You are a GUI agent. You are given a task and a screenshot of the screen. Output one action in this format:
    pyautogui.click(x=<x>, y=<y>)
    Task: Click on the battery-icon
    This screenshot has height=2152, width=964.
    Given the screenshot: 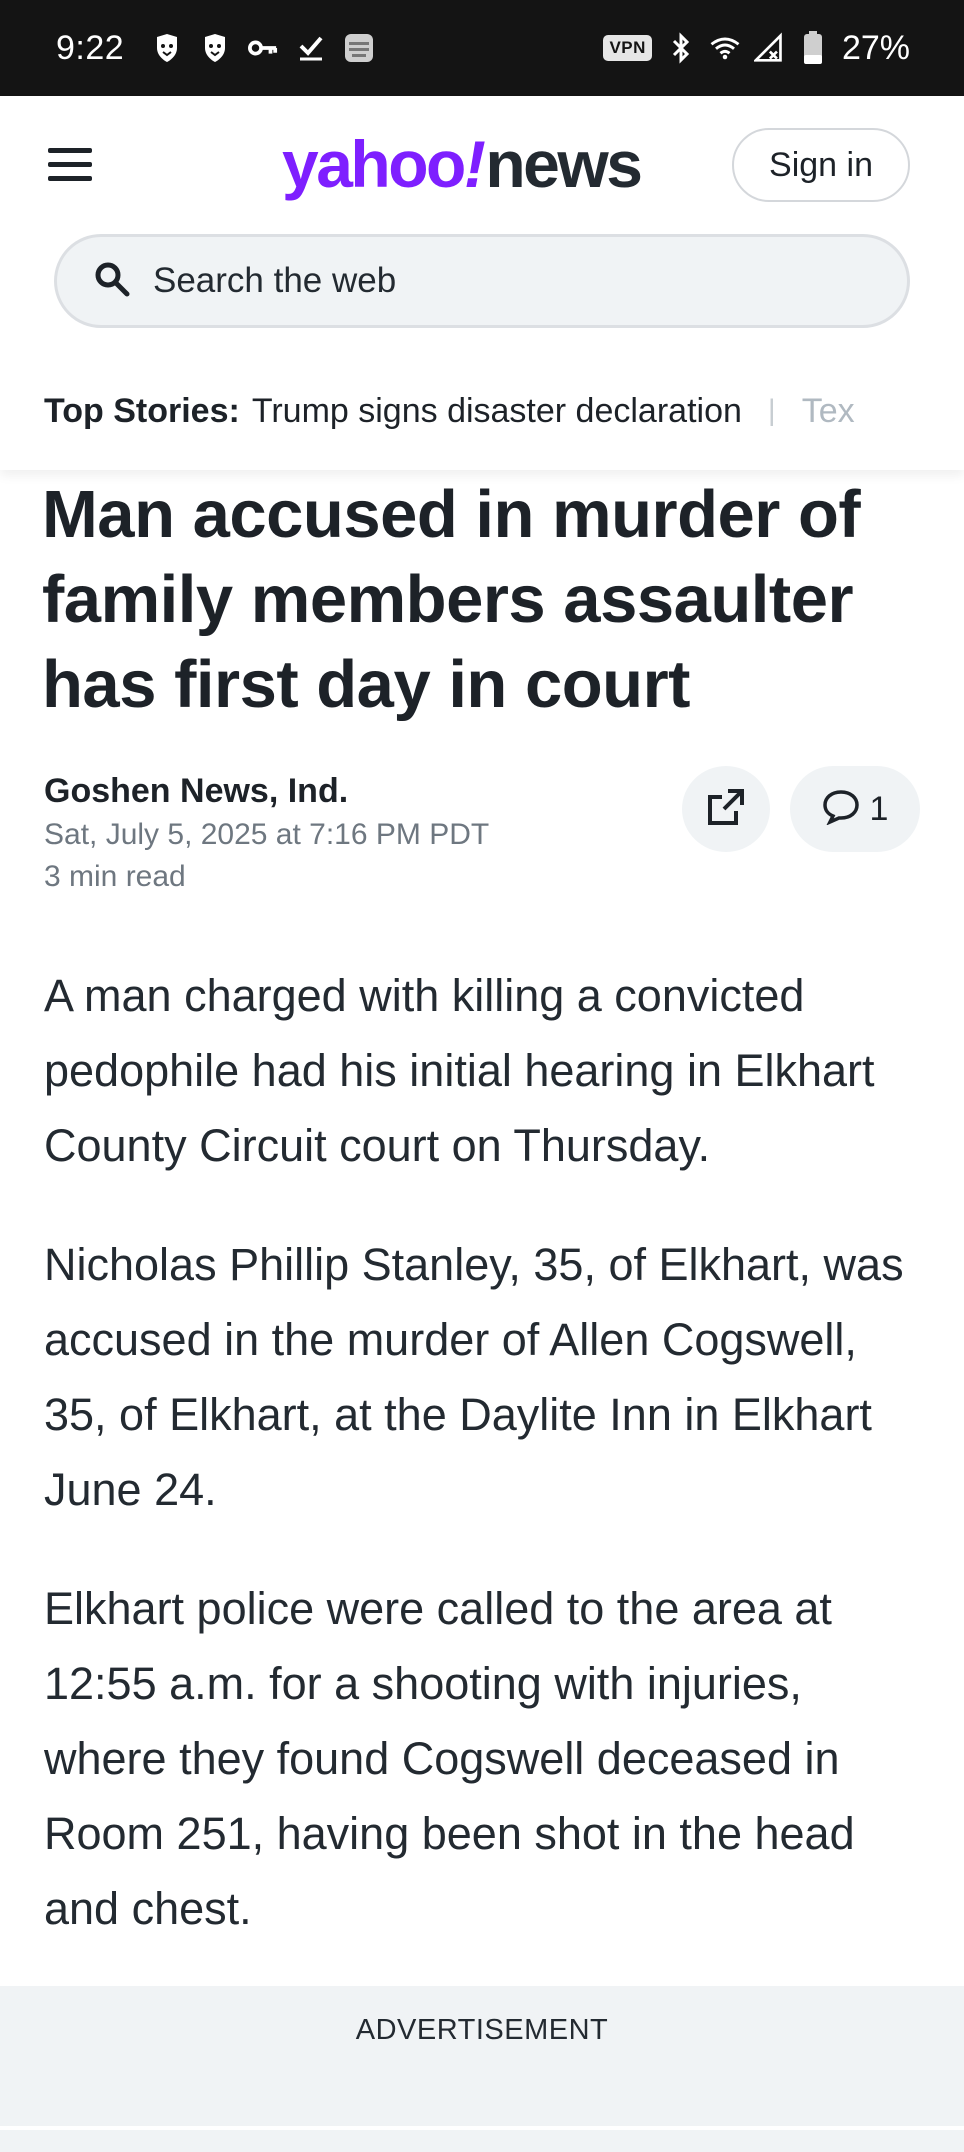 What is the action you would take?
    pyautogui.click(x=813, y=47)
    